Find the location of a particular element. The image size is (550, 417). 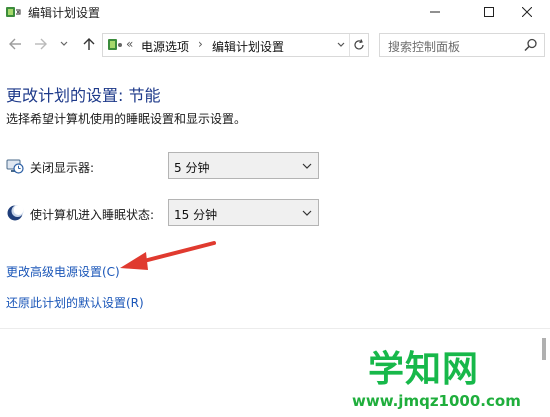

sleep-value: 15 分钟 is located at coordinates (196, 215).